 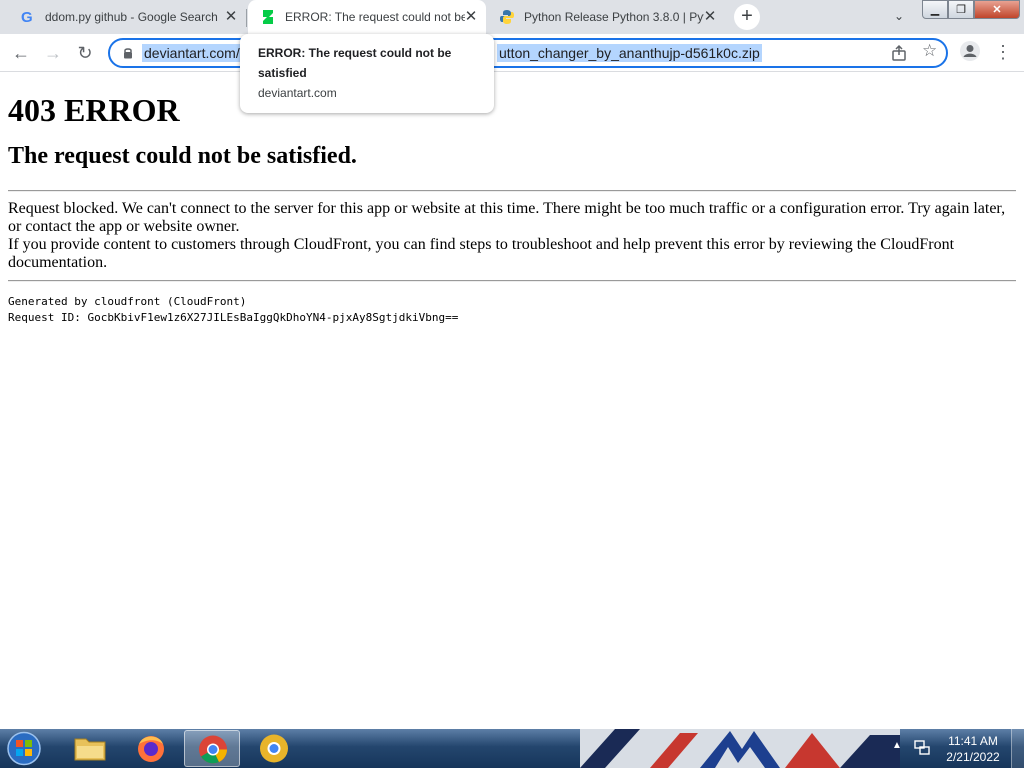 What do you see at coordinates (629, 53) in the screenshot?
I see `url-text-tail: utton_changer_by_ananthujp-d561k0c.zip` at bounding box center [629, 53].